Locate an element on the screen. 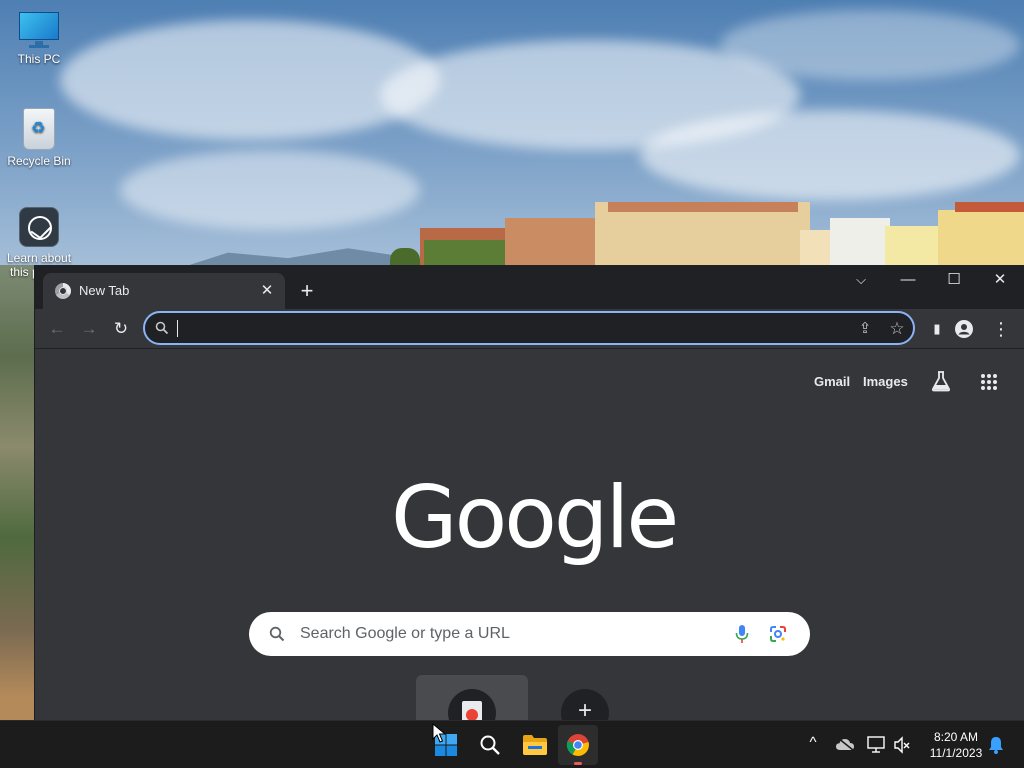  desktop-icon-label: Recycle Bin is located at coordinates (39, 161).